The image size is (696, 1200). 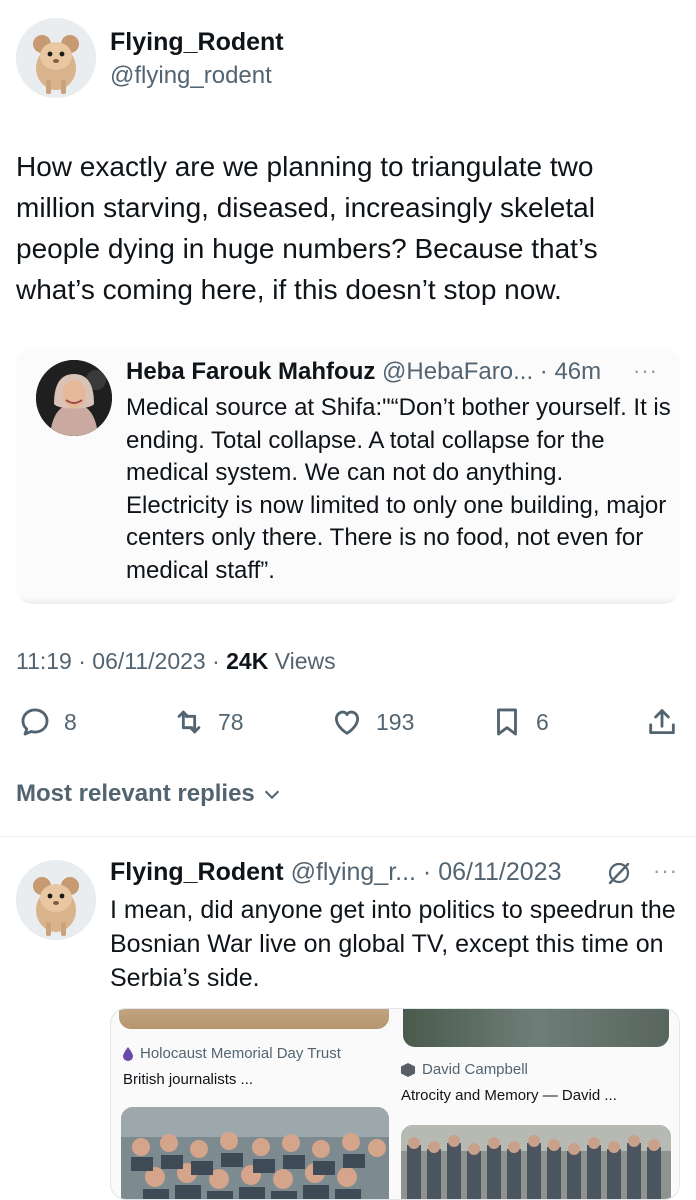 What do you see at coordinates (348, 600) in the screenshot?
I see `quoted-card-fade` at bounding box center [348, 600].